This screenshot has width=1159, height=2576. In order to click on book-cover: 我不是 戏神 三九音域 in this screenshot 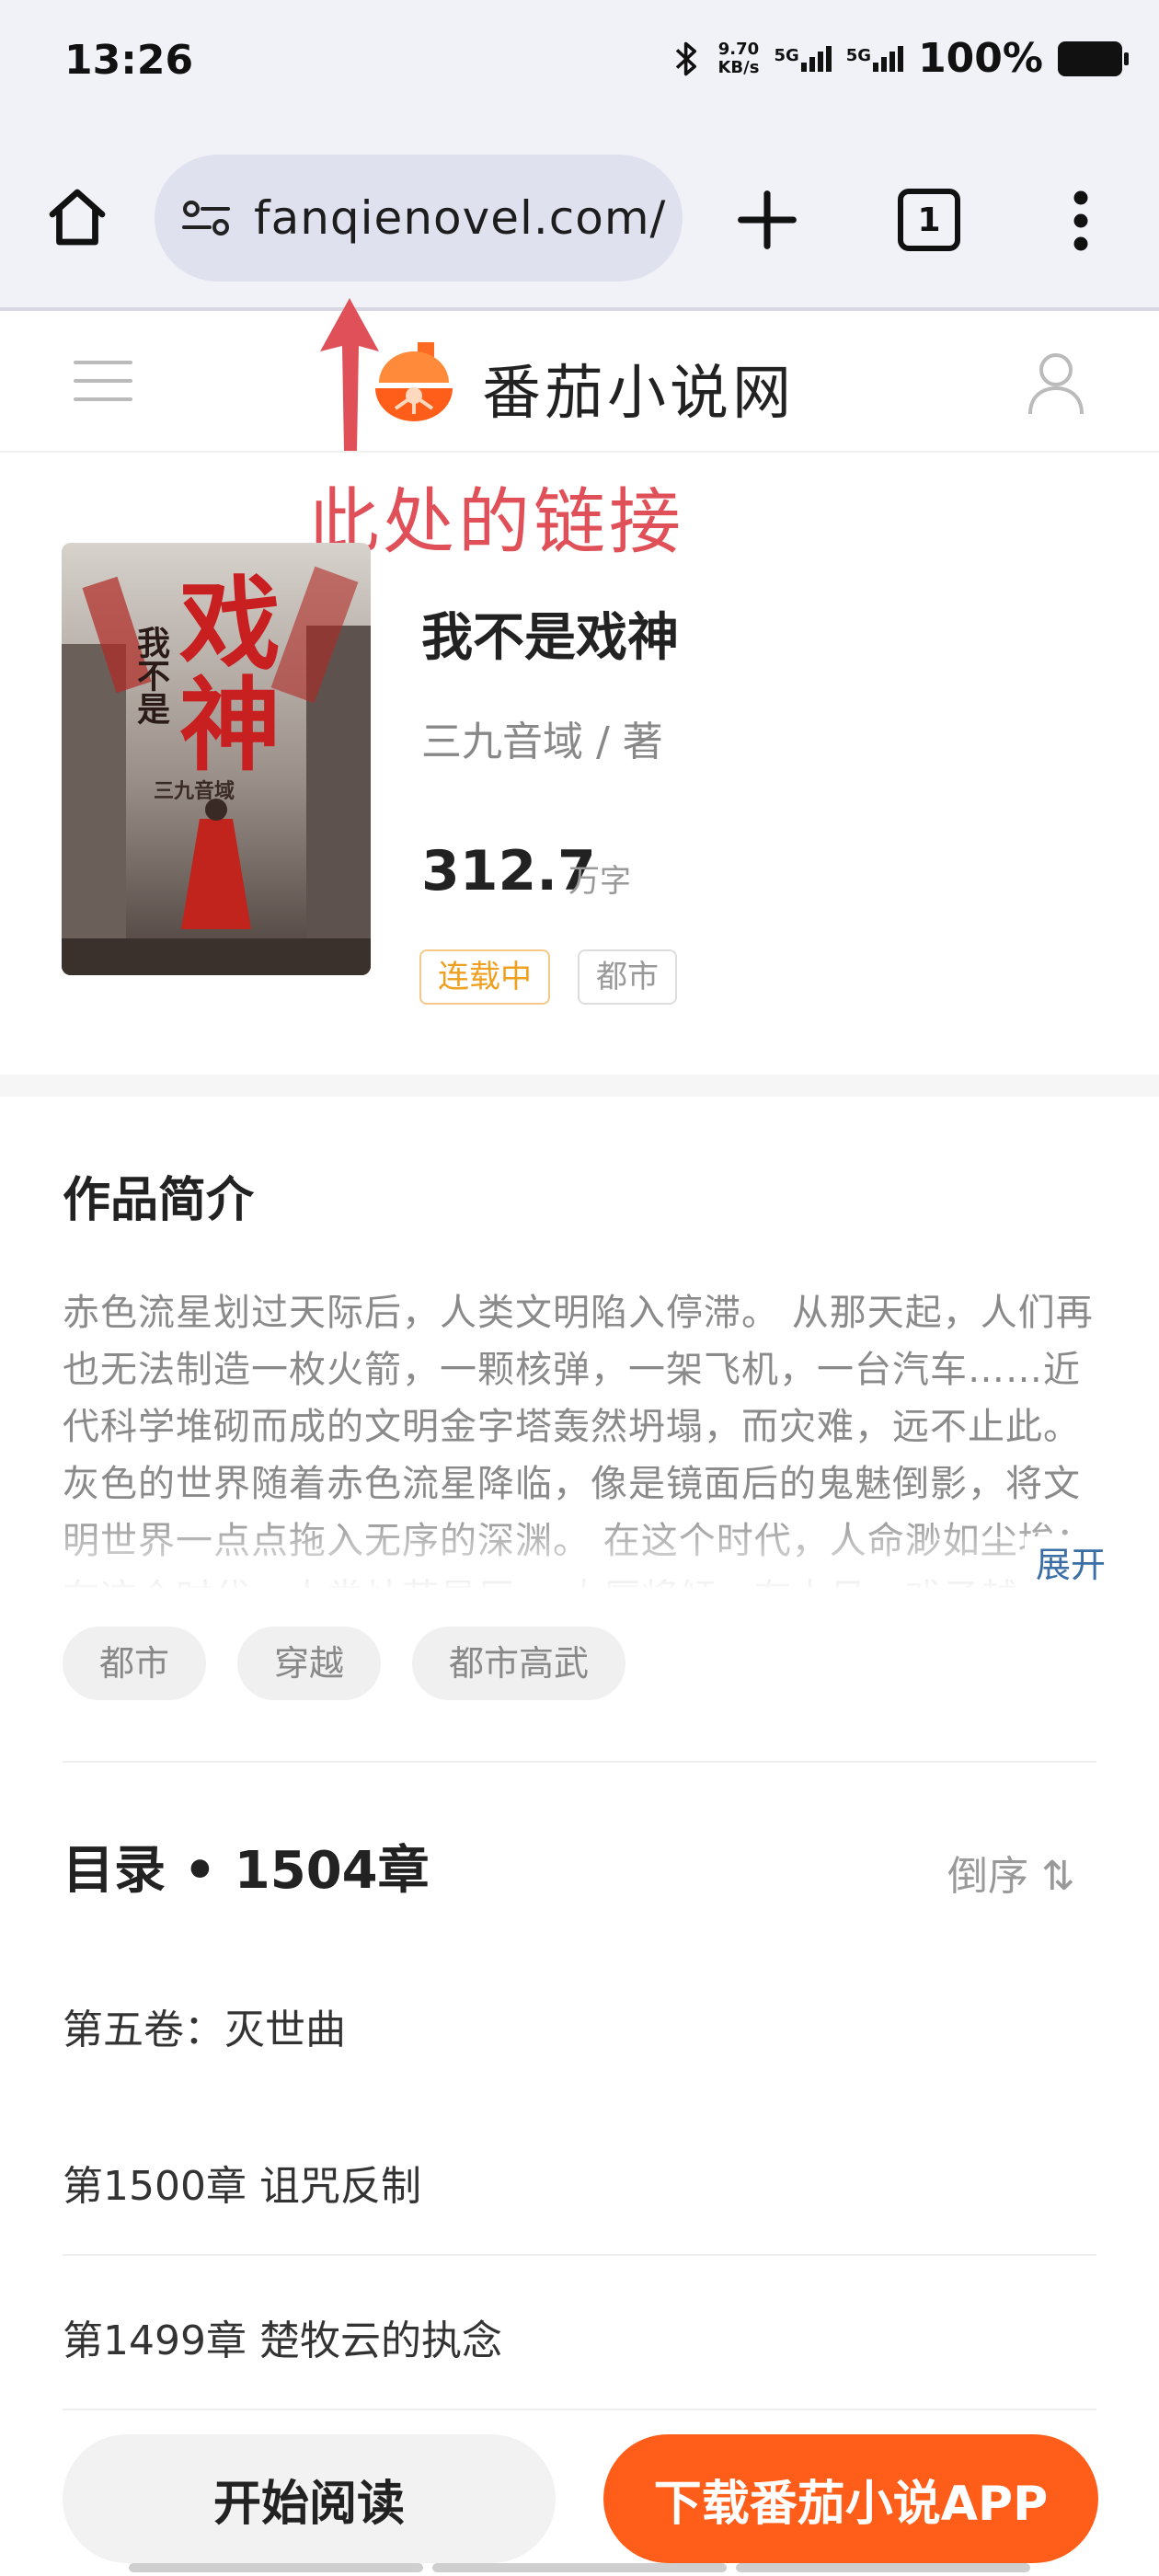, I will do `click(216, 759)`.